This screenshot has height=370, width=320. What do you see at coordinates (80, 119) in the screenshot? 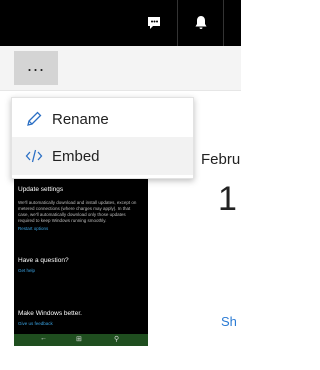
I see `rename-label: Rename` at bounding box center [80, 119].